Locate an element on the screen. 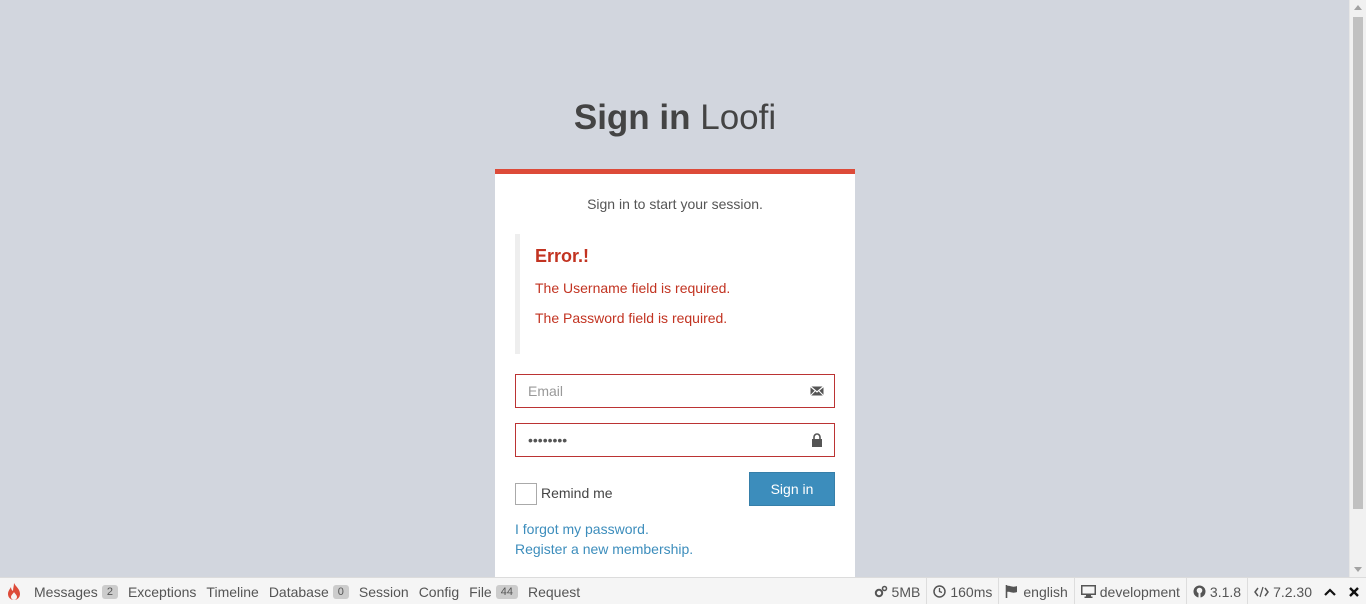 This screenshot has width=1366, height=604. github-icon is located at coordinates (1199, 591).